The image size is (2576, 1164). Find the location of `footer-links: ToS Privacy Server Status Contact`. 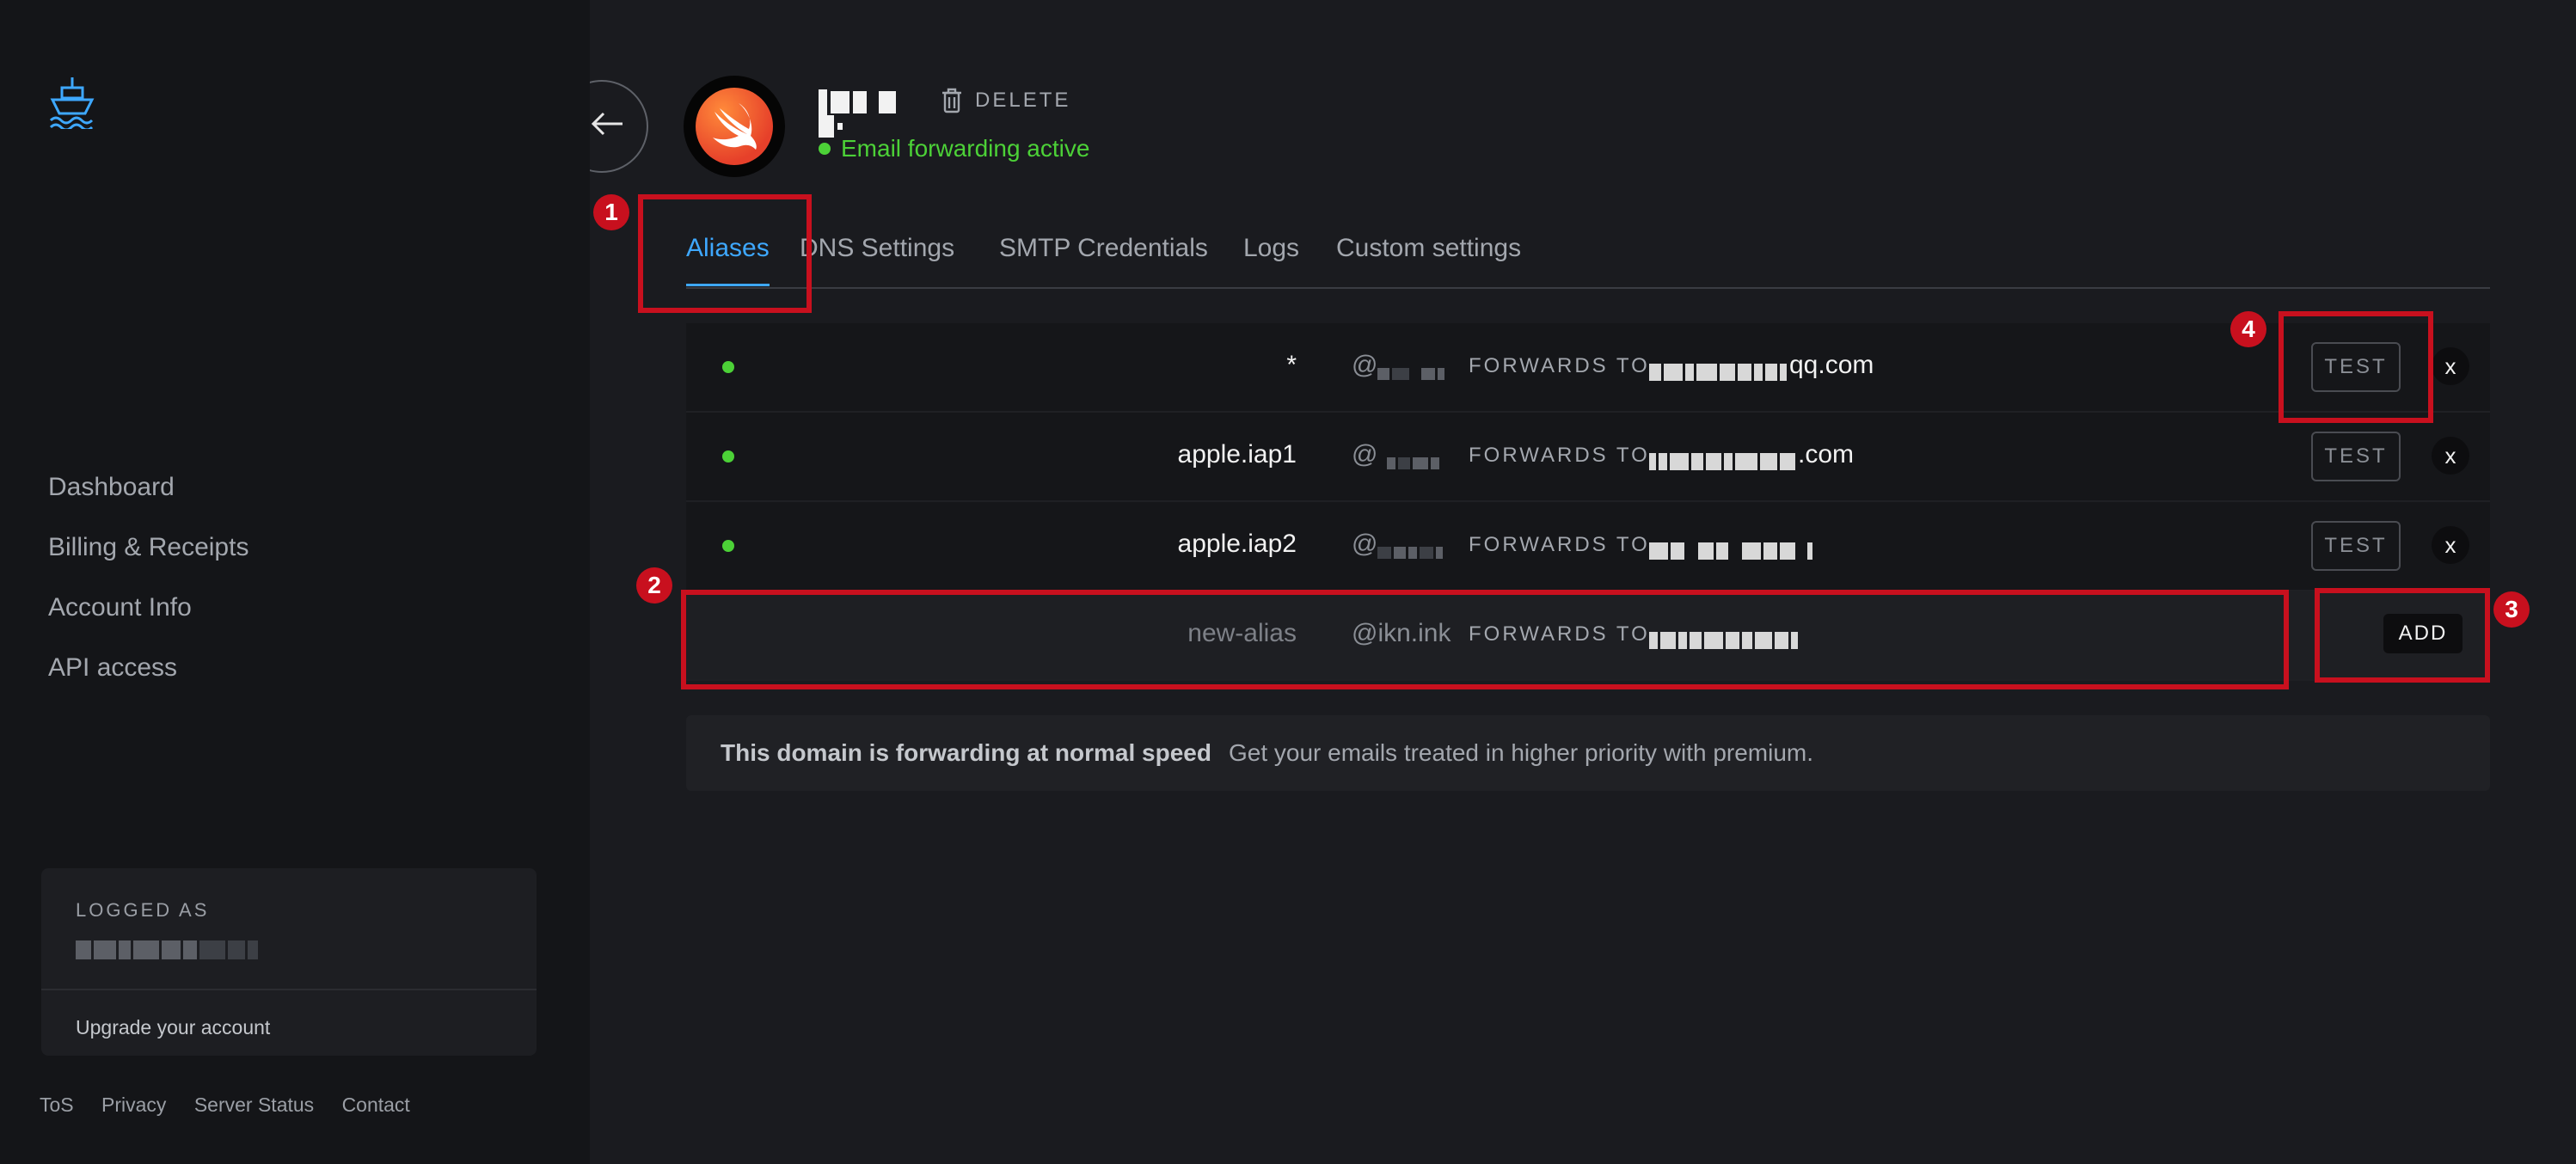

footer-links: ToS Privacy Server Status Contact is located at coordinates (236, 1105).